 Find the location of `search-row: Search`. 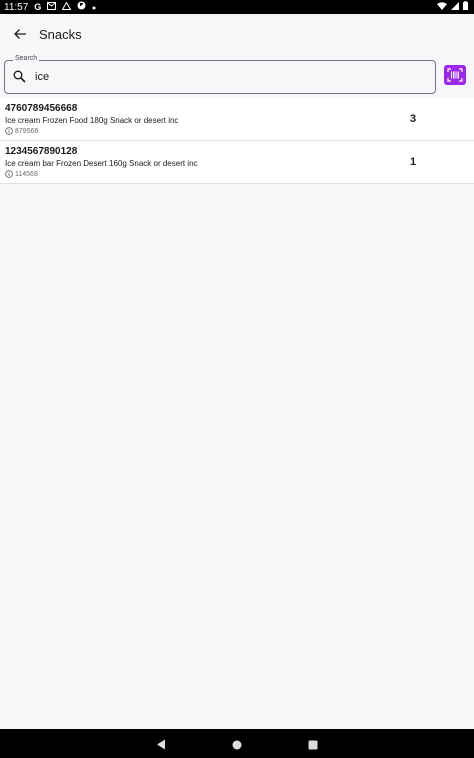

search-row: Search is located at coordinates (237, 75).